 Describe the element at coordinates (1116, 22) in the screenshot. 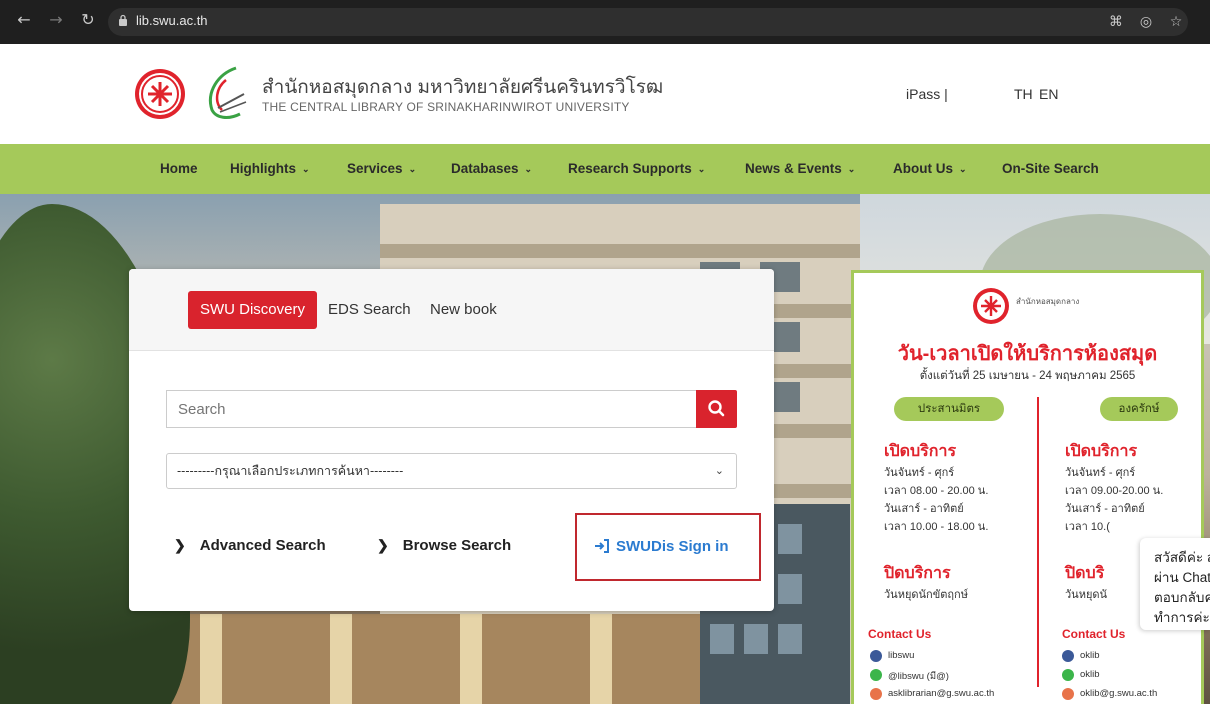

I see `translate-icon: ⌘` at that location.